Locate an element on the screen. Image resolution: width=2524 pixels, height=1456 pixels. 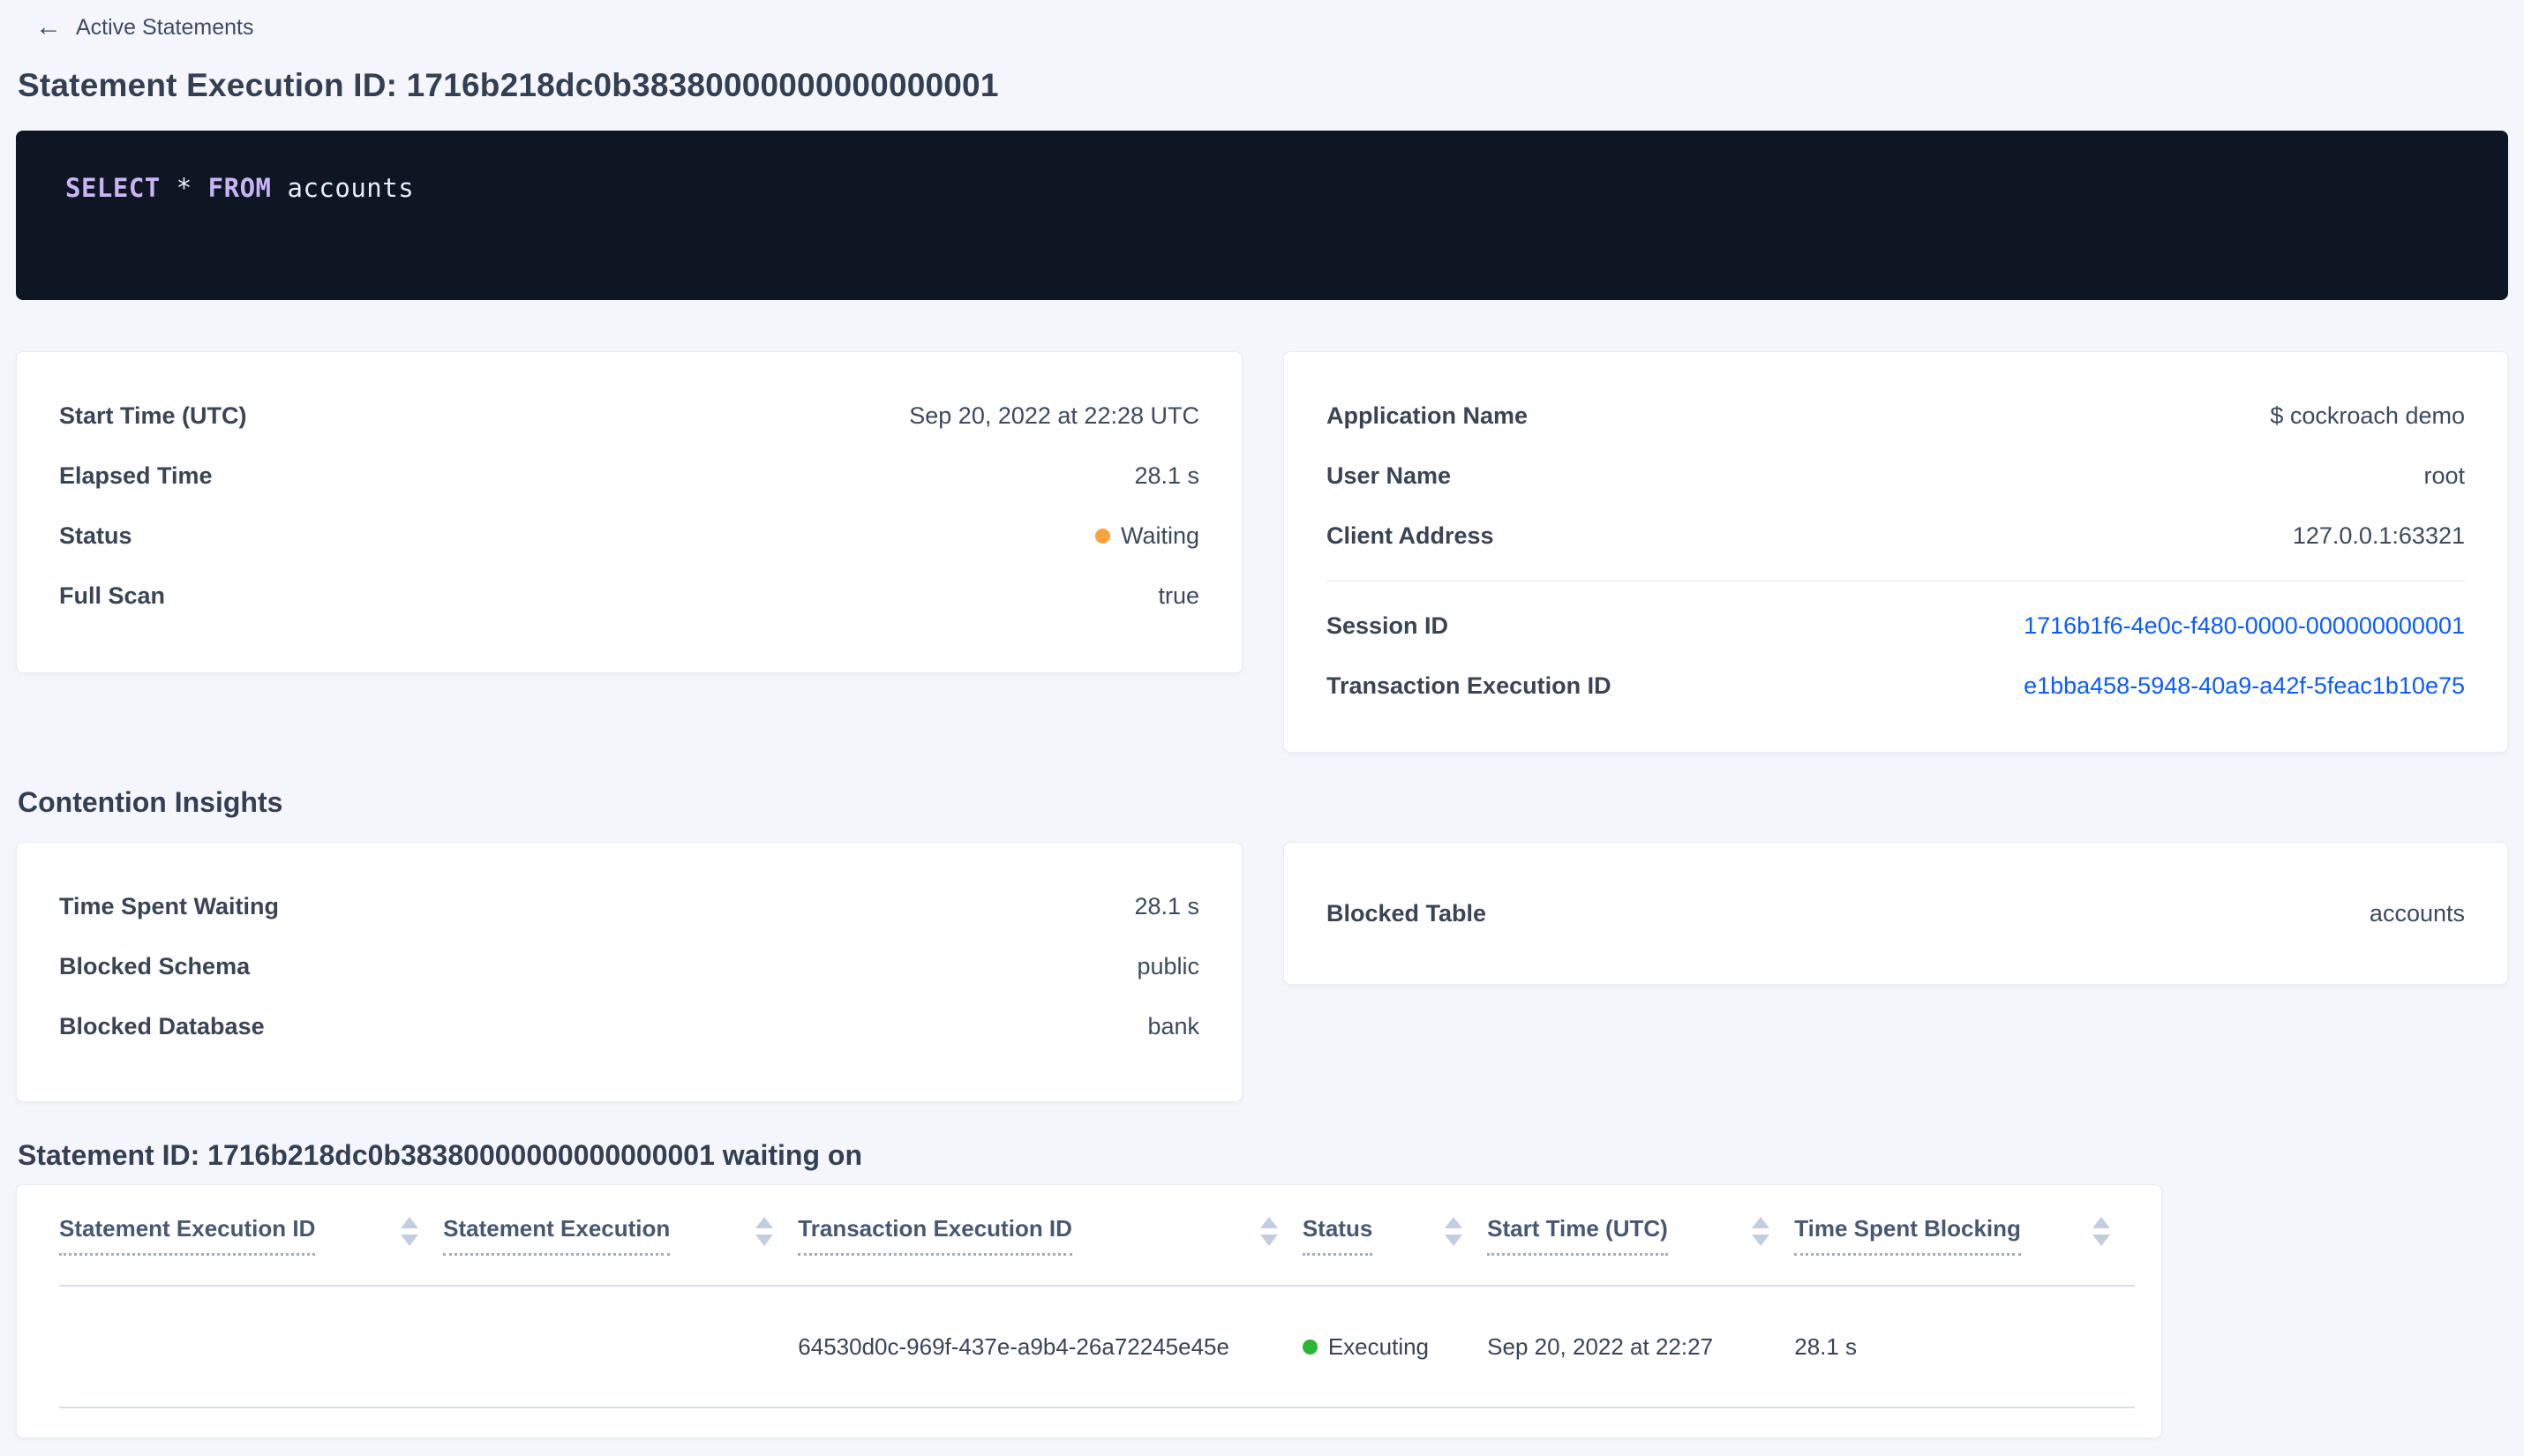
column-header-label: Time Spent Blocking is located at coordinates (1907, 1235).